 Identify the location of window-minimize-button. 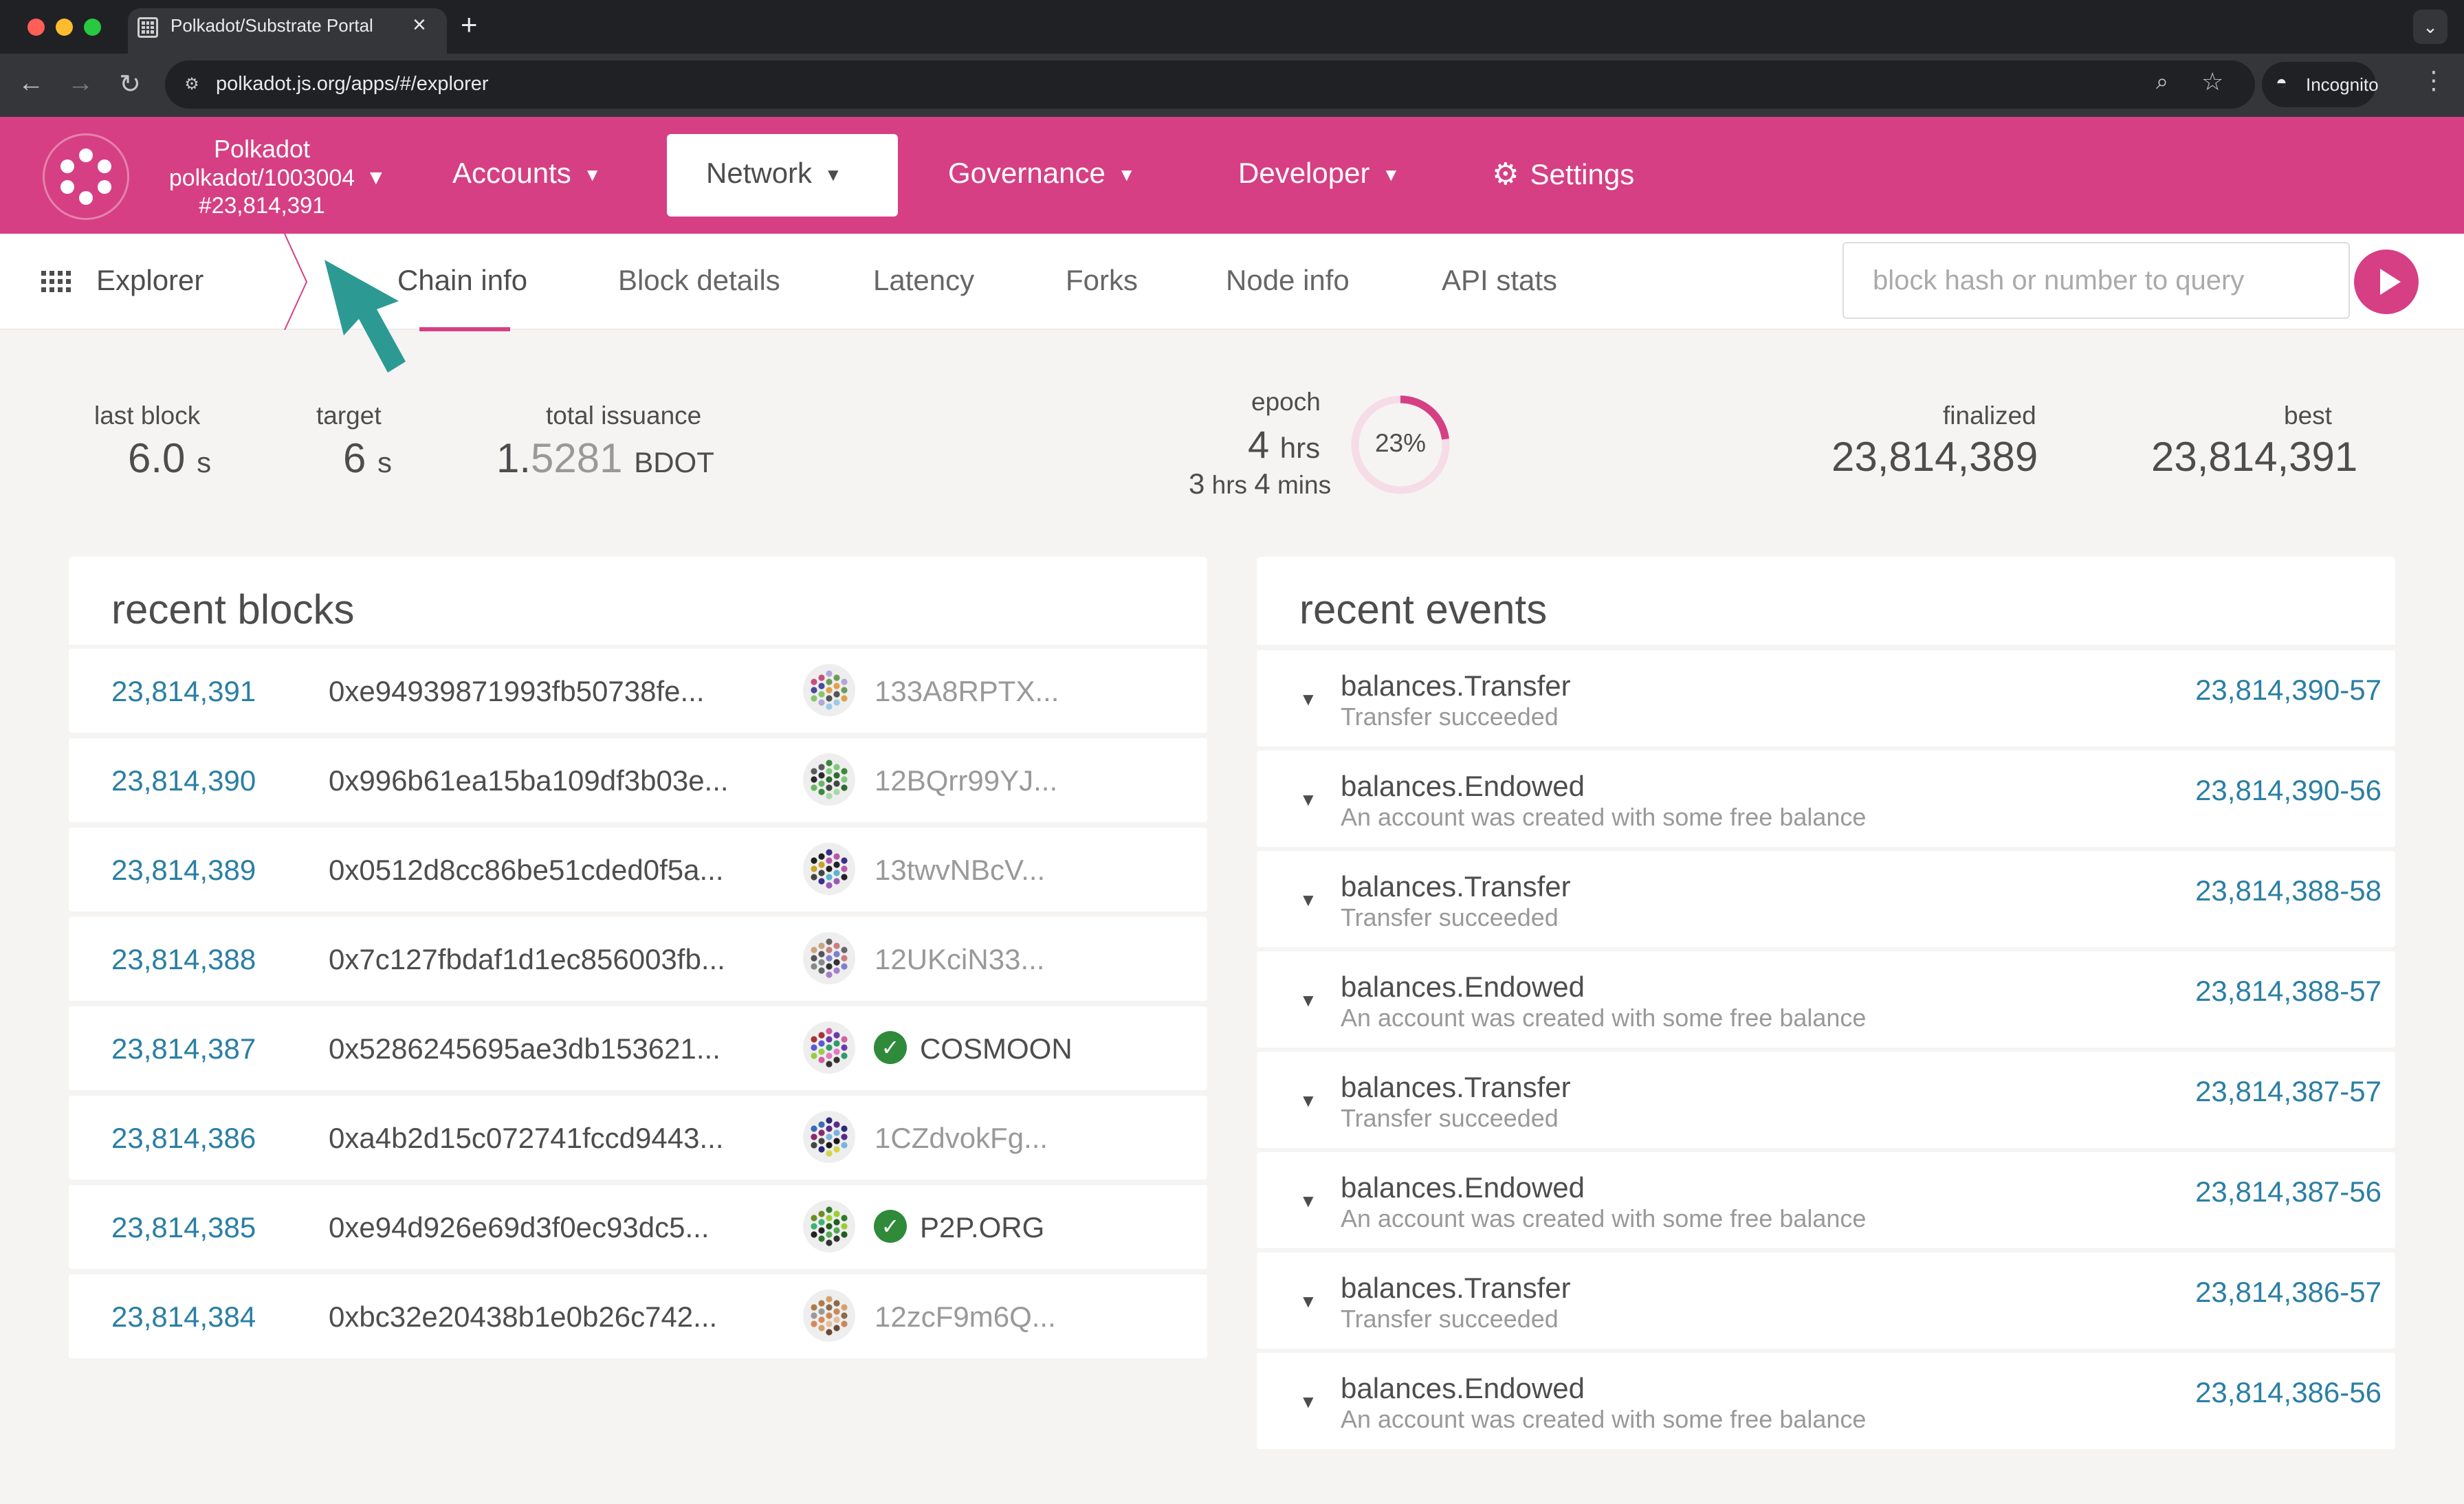
(64, 28).